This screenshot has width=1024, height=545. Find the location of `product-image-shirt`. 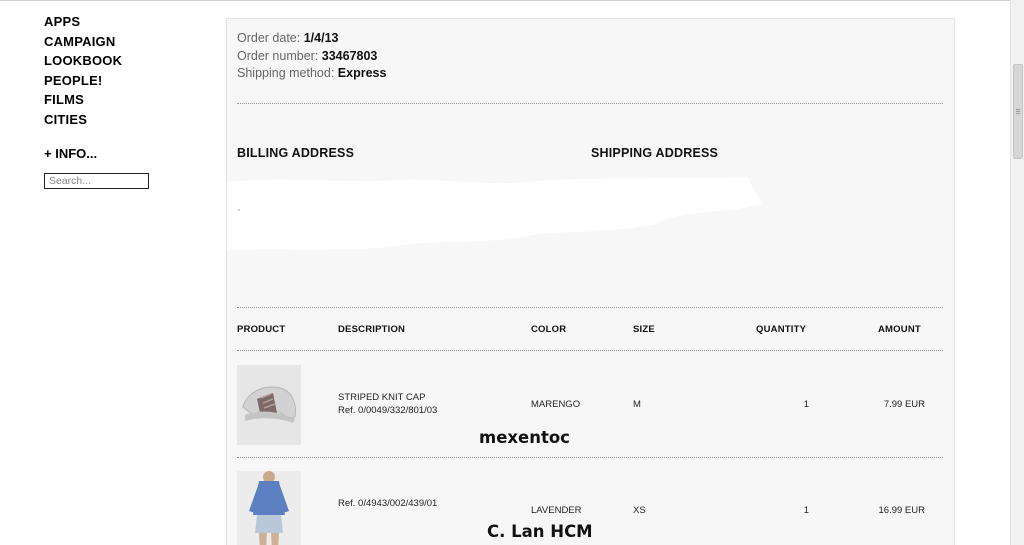

product-image-shirt is located at coordinates (269, 508).